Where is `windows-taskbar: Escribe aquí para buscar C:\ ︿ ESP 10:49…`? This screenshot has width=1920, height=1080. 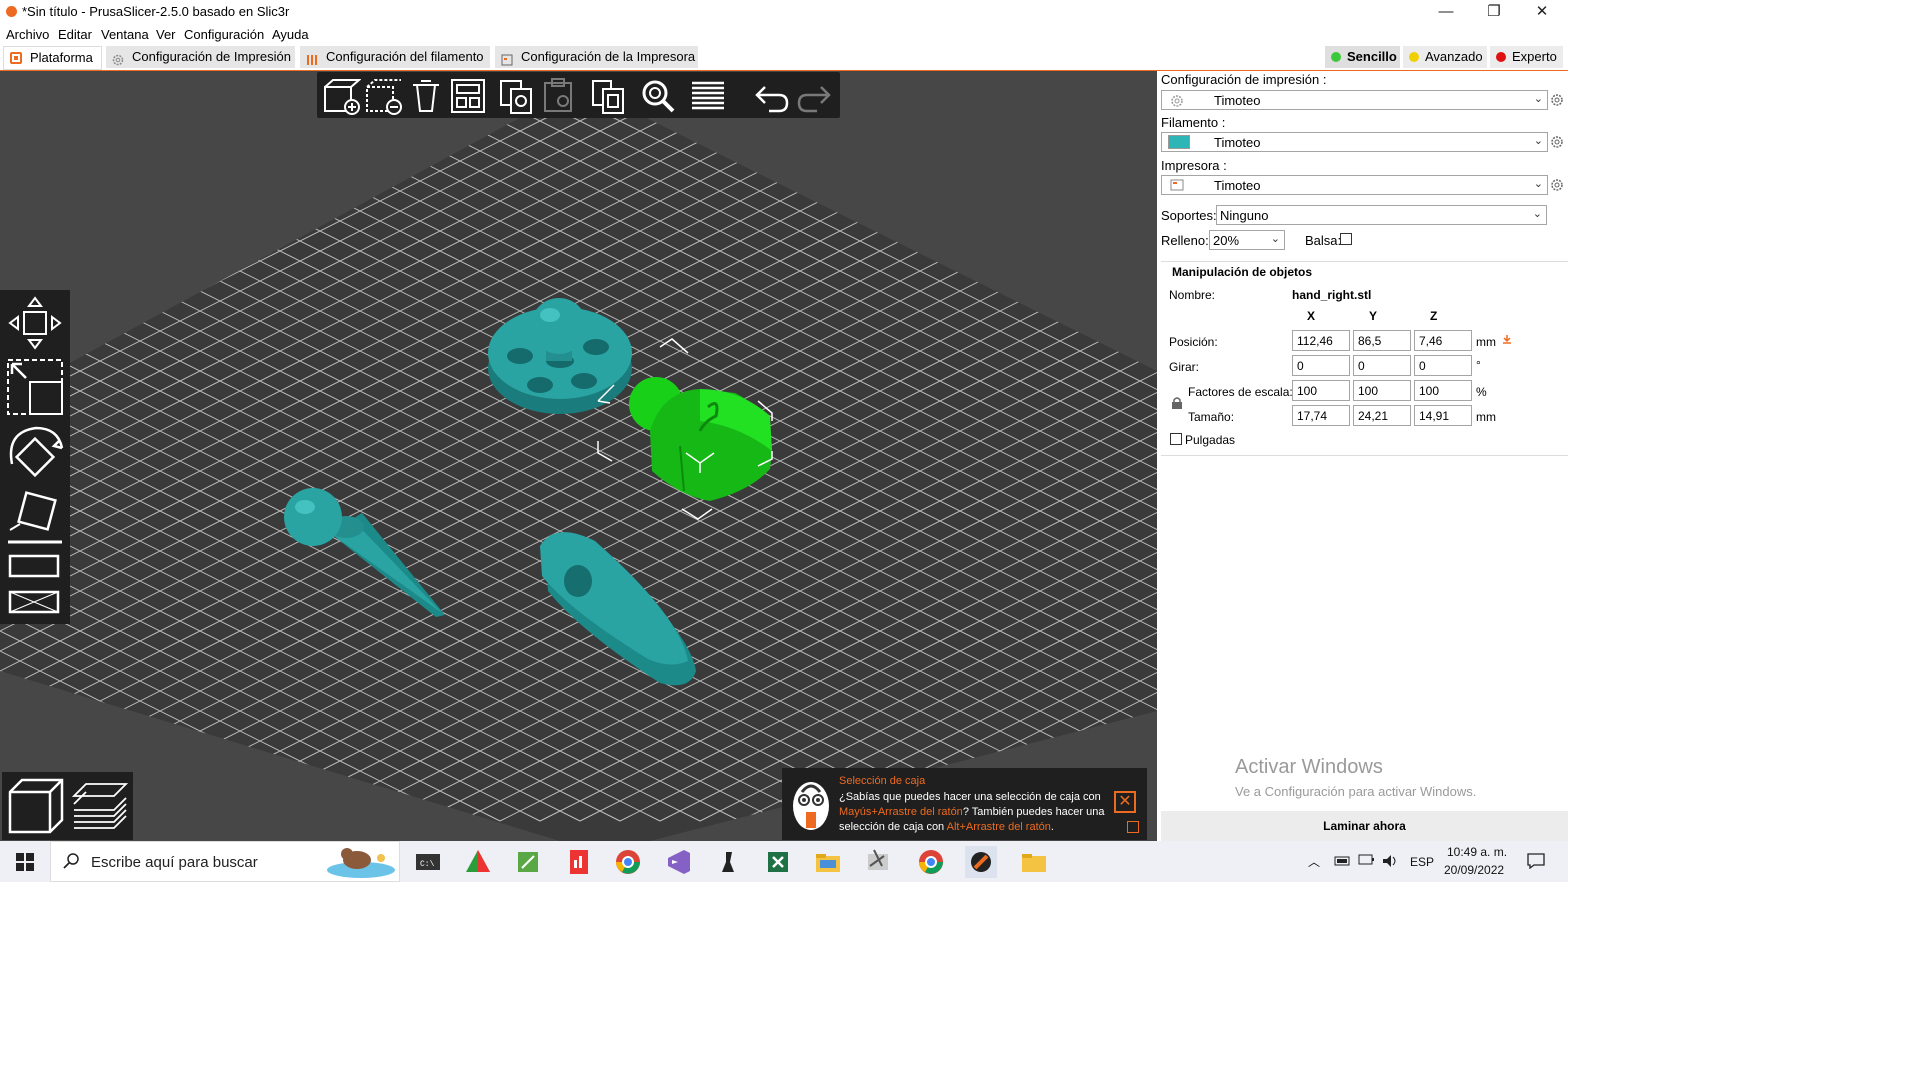 windows-taskbar: Escribe aquí para buscar C:\ ︿ ESP 10:49… is located at coordinates (784, 861).